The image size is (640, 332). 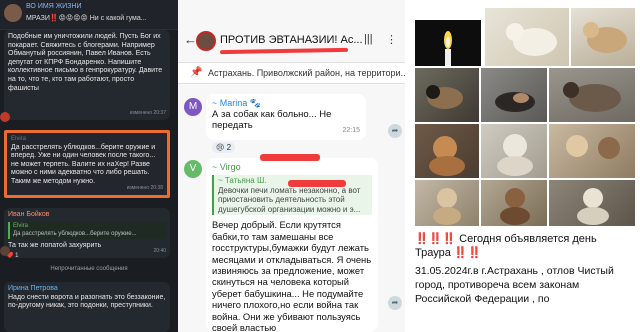 I want to click on candle-photo, so click(x=448, y=43).